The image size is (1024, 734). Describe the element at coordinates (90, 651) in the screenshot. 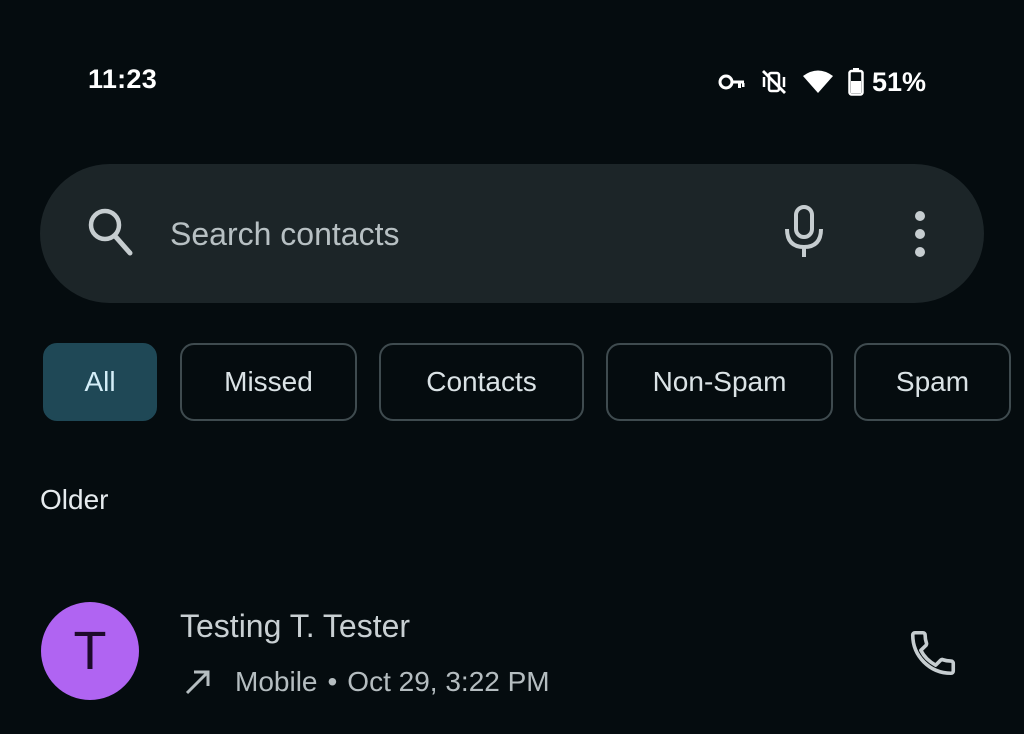

I see `avatar: T` at that location.